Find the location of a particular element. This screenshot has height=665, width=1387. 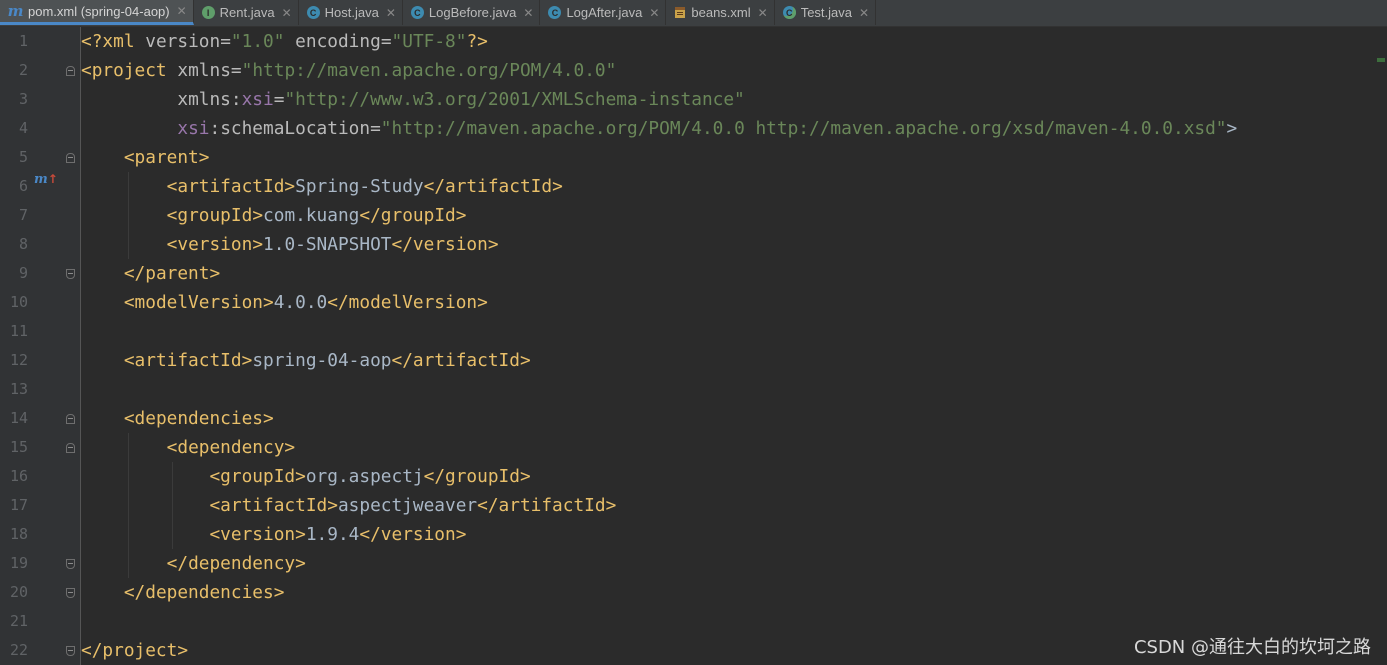

code-line: <groupId>org.aspectj</groupId> is located at coordinates (305, 476).